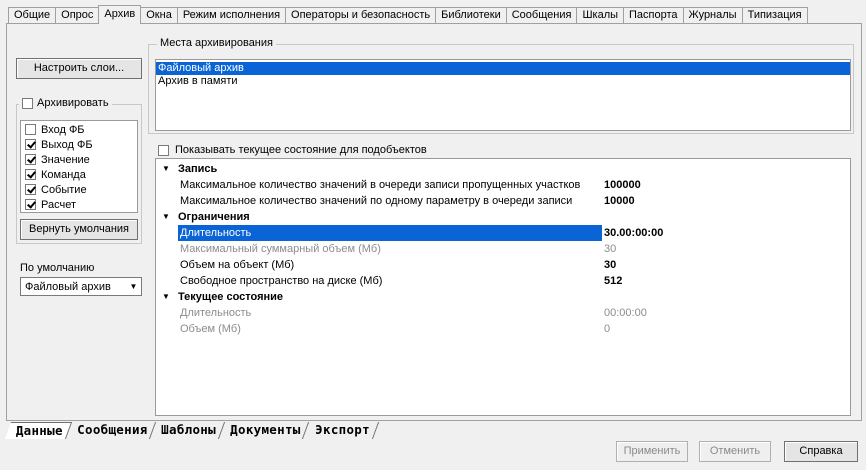 This screenshot has width=866, height=470. Describe the element at coordinates (503, 297) in the screenshot. I see `category-row: ▼ Текущее состояние` at that location.